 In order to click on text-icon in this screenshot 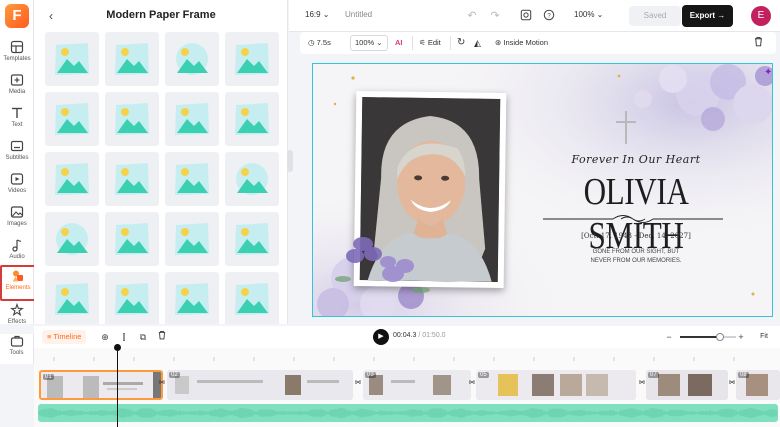, I will do `click(17, 112)`.